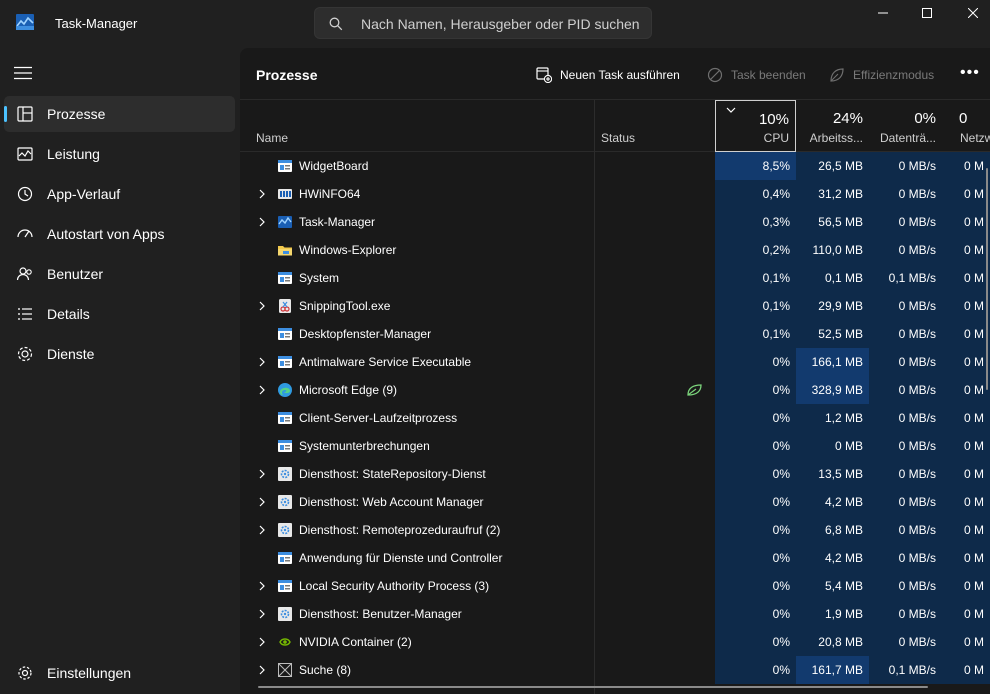 The width and height of the screenshot is (990, 694). Describe the element at coordinates (119, 274) in the screenshot. I see `sidebar-item-benutzer: Benutzer` at that location.